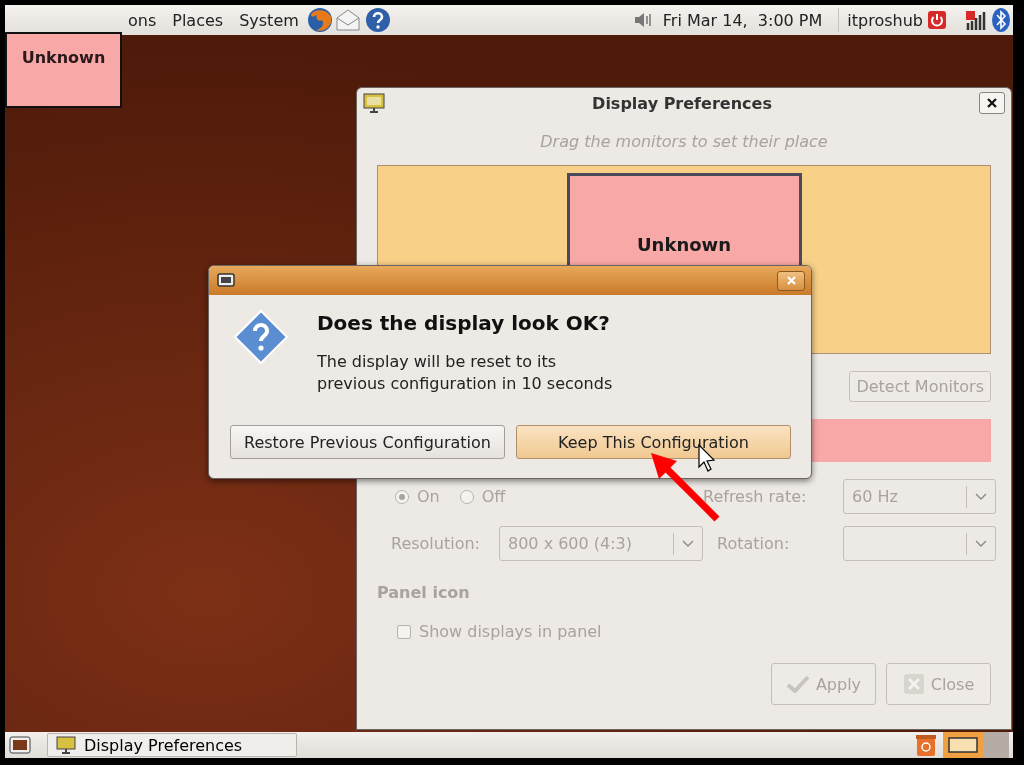  I want to click on show-desktop-icon, so click(20, 745).